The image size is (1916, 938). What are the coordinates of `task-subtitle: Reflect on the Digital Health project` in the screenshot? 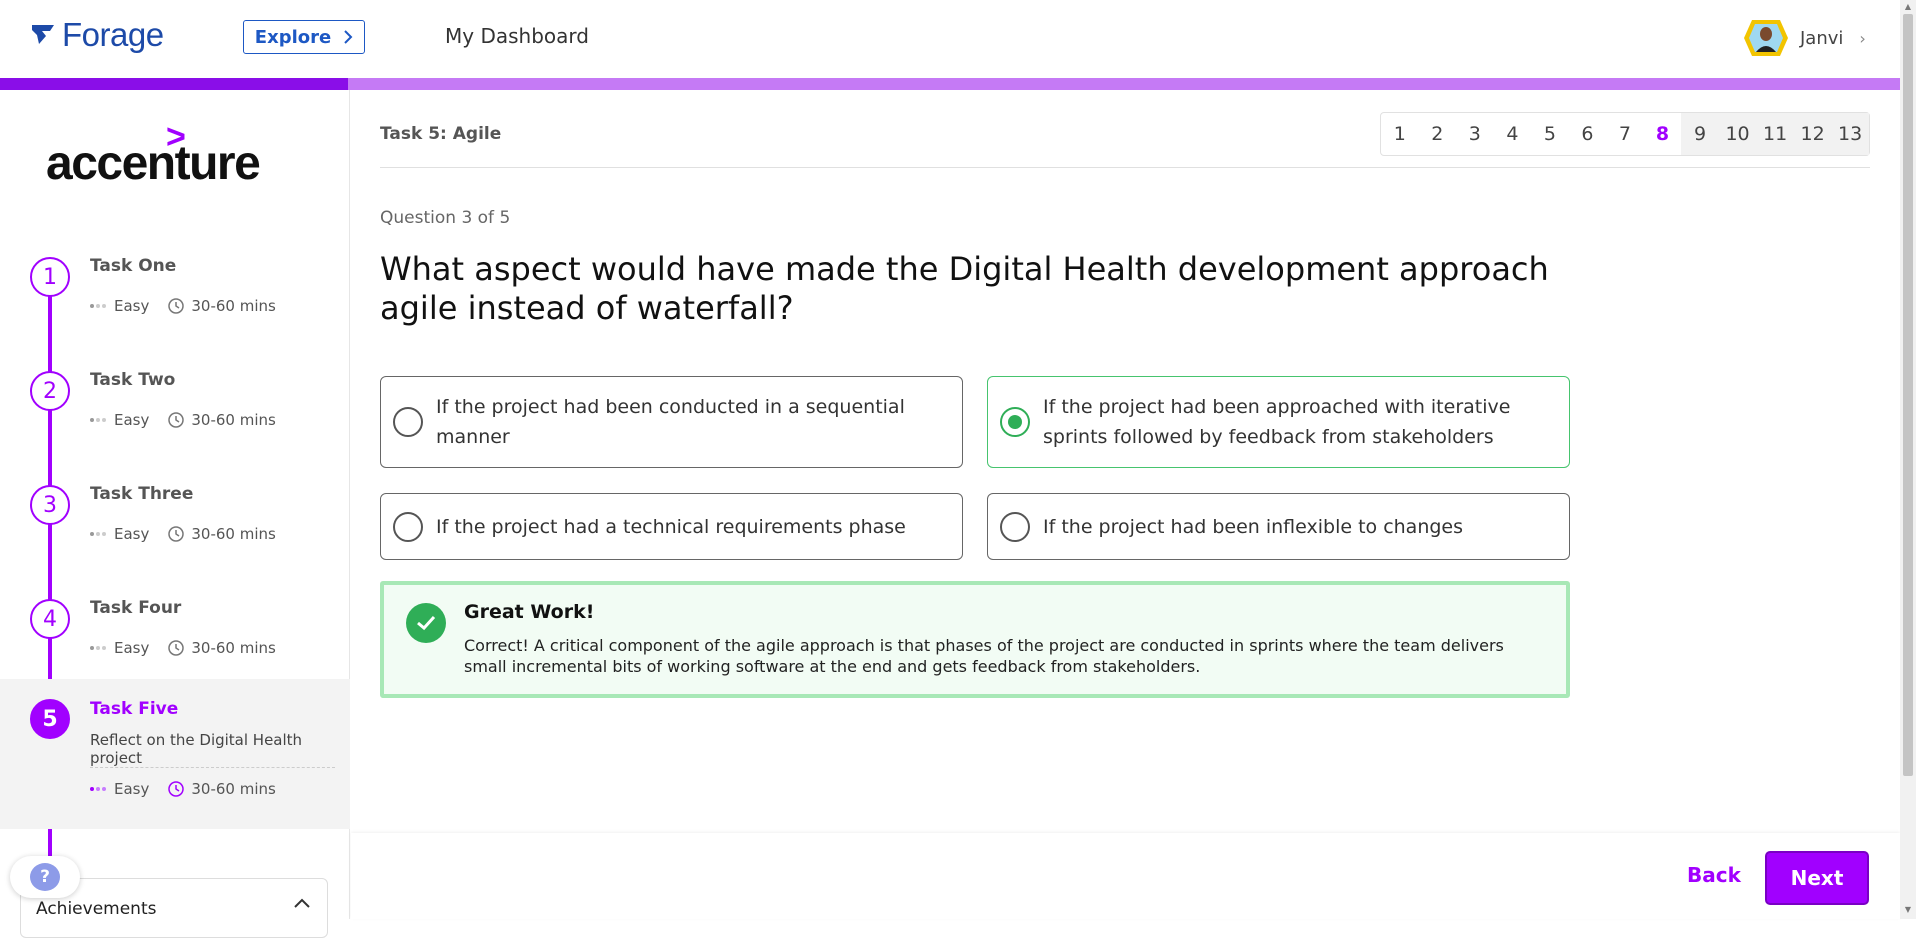 It's located at (196, 749).